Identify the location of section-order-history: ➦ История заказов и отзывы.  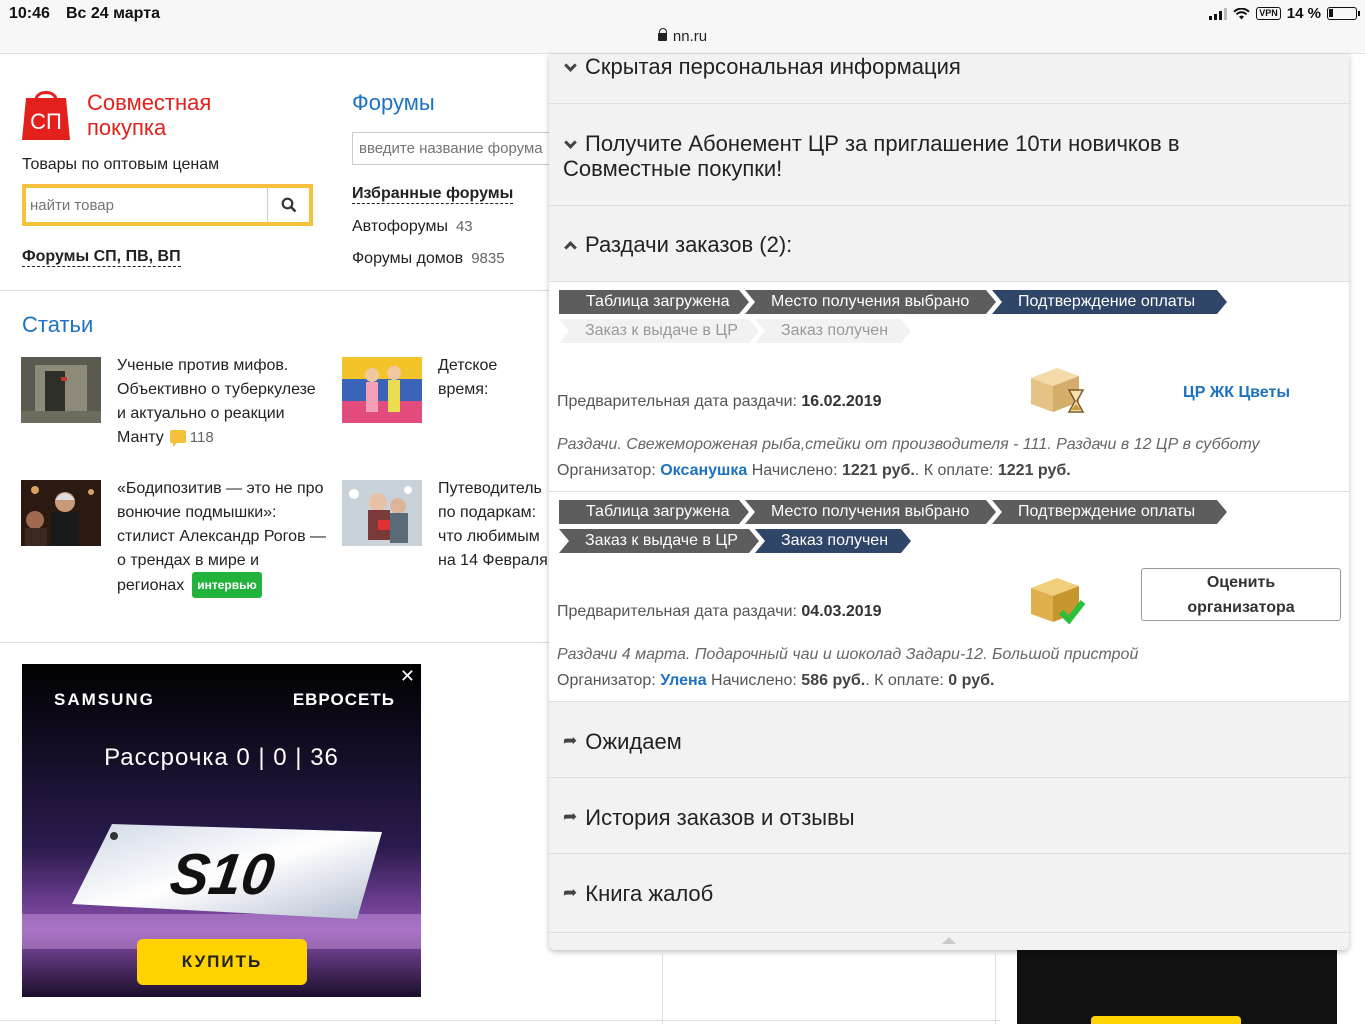
(949, 816).